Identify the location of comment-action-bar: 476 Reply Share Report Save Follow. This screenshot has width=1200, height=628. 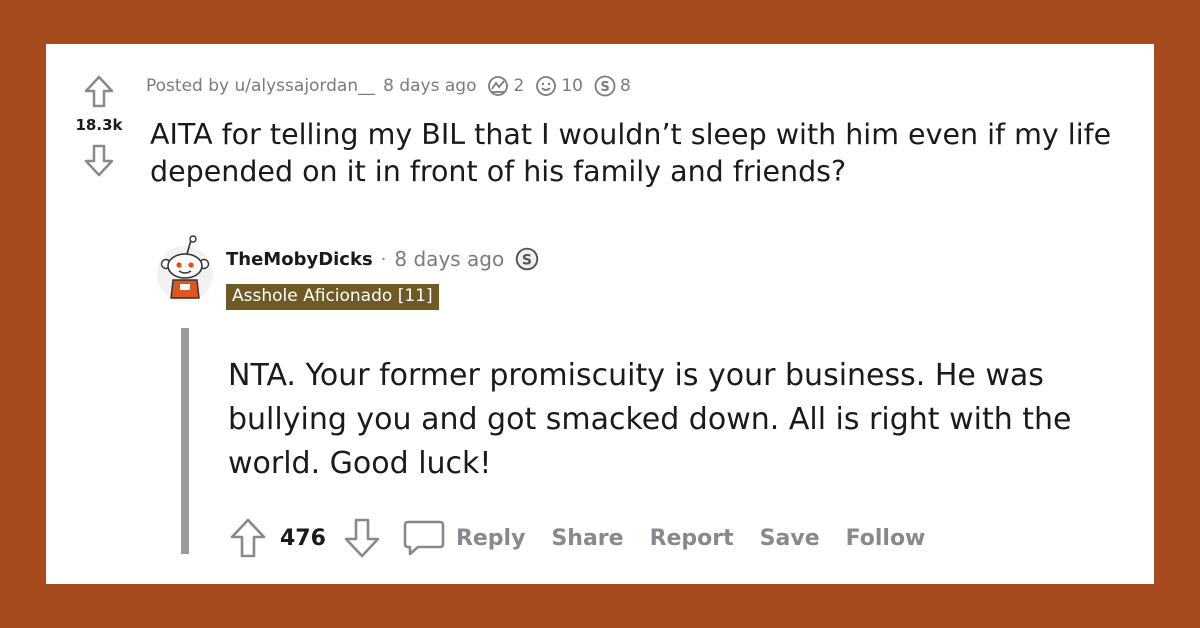
(589, 538).